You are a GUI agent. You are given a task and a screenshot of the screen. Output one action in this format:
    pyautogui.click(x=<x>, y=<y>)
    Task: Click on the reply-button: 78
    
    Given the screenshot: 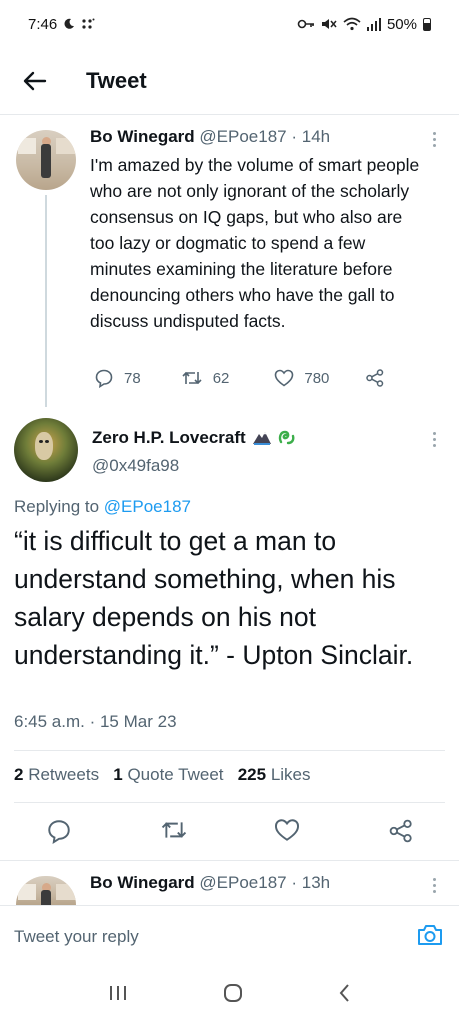 What is the action you would take?
    pyautogui.click(x=117, y=378)
    